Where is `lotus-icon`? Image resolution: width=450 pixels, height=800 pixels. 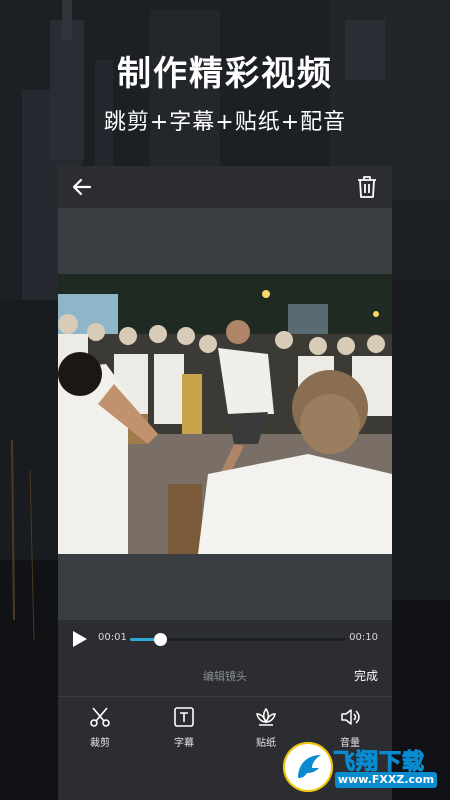 lotus-icon is located at coordinates (266, 716).